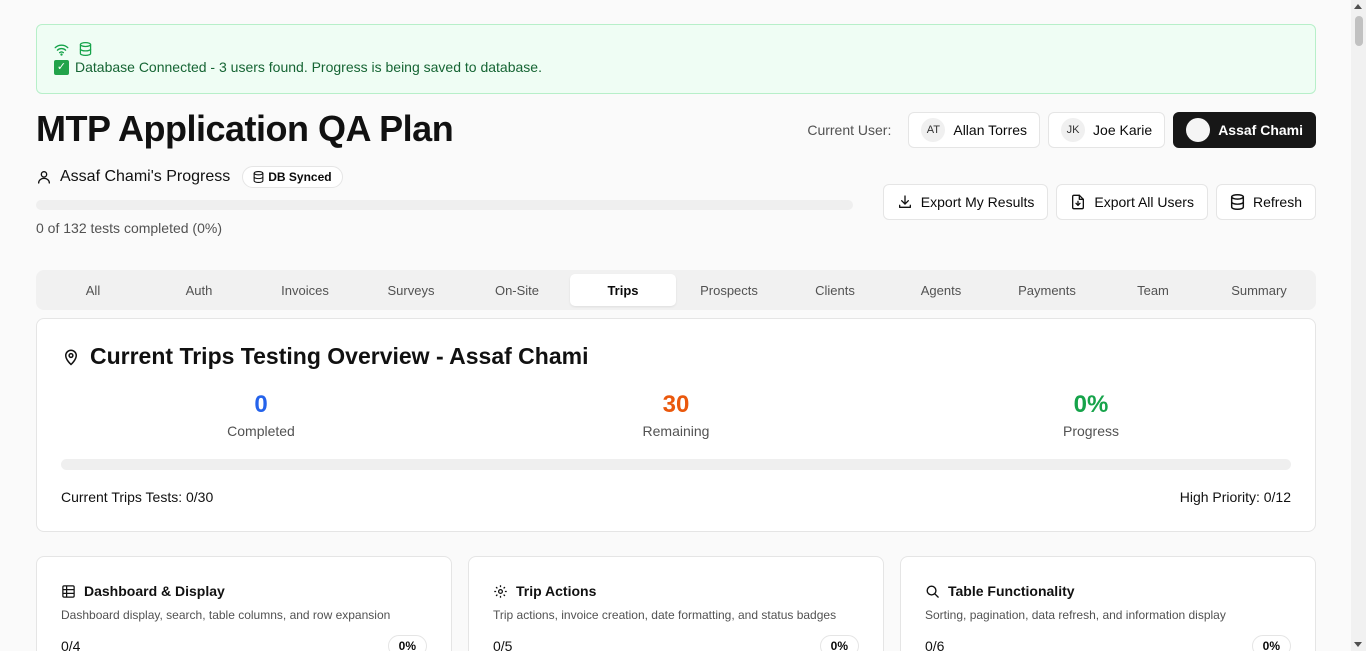 This screenshot has width=1366, height=651. I want to click on tab-on-site: On-Site, so click(517, 290).